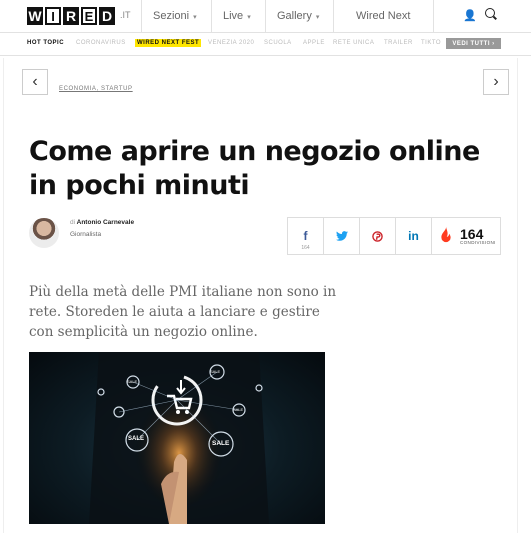  I want to click on prev-article-button: ‹, so click(35, 82).